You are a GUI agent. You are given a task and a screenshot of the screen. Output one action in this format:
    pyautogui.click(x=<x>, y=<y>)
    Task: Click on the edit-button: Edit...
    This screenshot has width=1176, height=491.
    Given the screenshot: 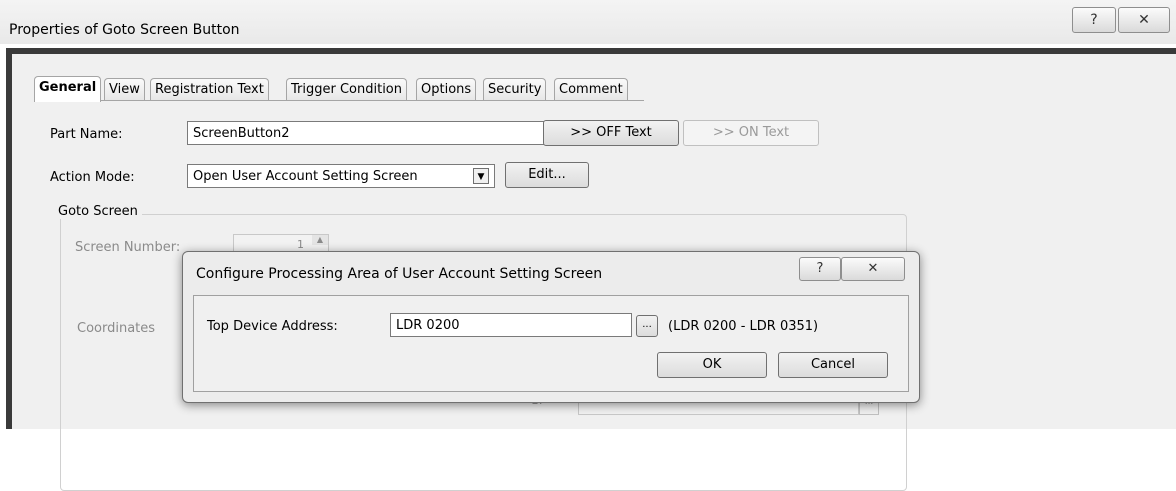 What is the action you would take?
    pyautogui.click(x=547, y=175)
    